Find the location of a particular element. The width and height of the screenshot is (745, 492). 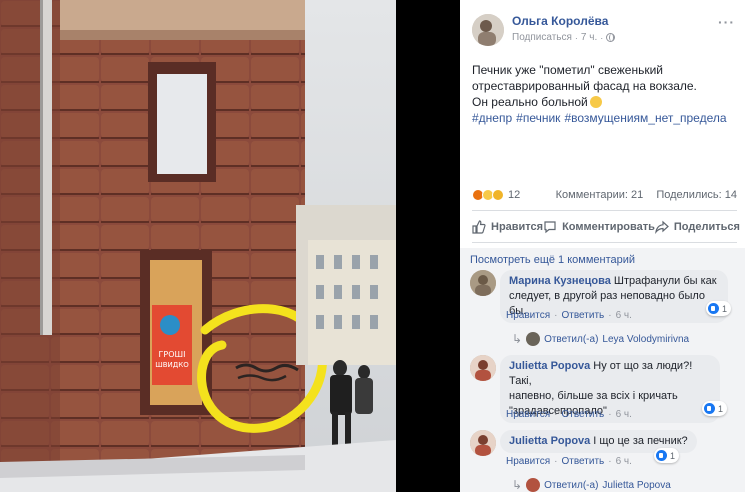

reaction-count: 12 is located at coordinates (514, 195).